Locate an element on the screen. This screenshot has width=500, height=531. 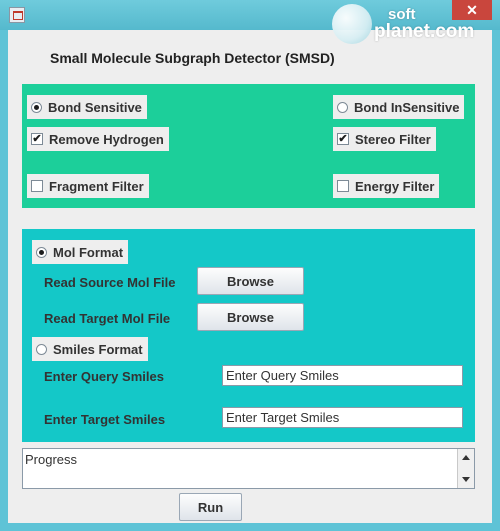
target-smiles-input: Enter Target Smiles is located at coordinates (342, 417).